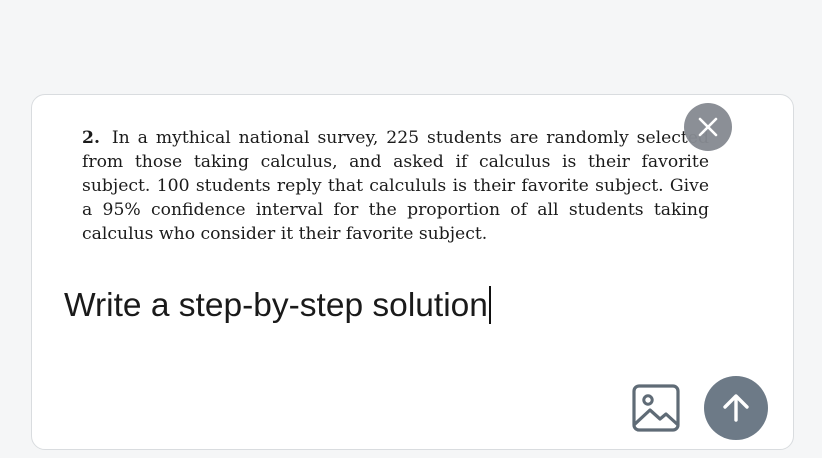  I want to click on prompt-input: Write a step-by-step solution, so click(394, 307).